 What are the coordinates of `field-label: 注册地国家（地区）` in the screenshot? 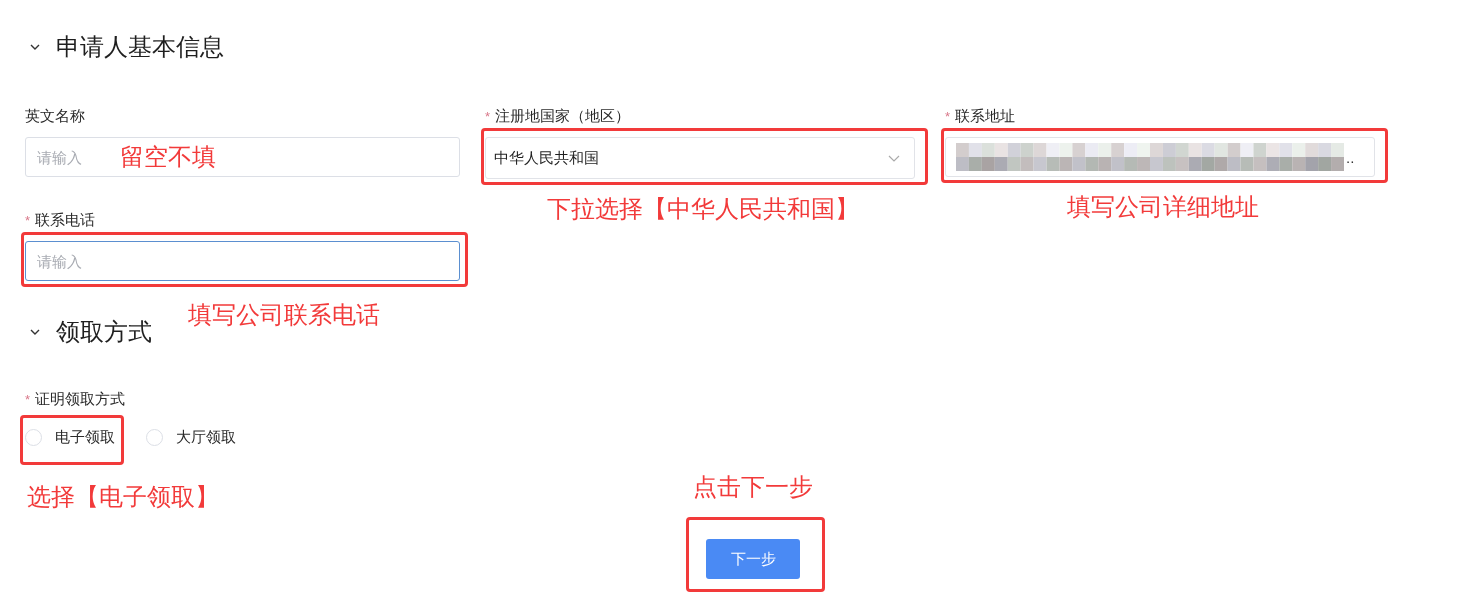 It's located at (563, 116).